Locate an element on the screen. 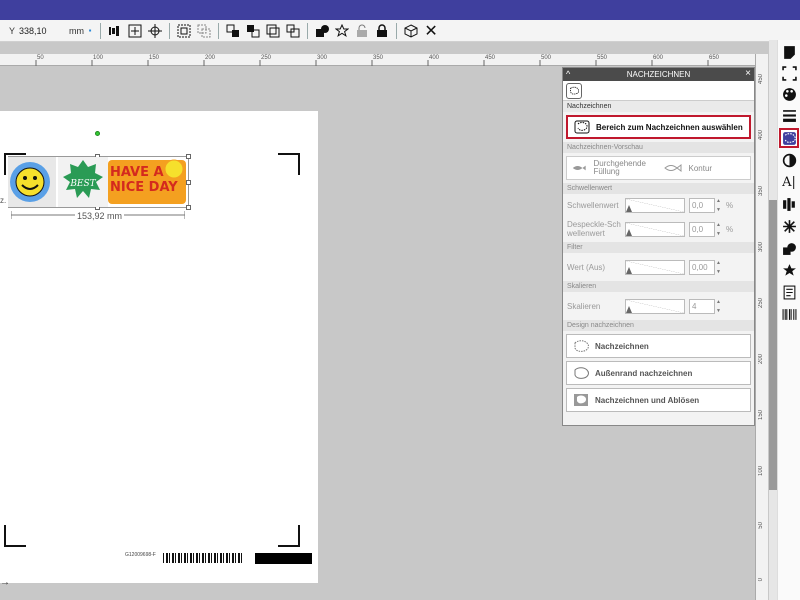  unlock-icon is located at coordinates (362, 31).